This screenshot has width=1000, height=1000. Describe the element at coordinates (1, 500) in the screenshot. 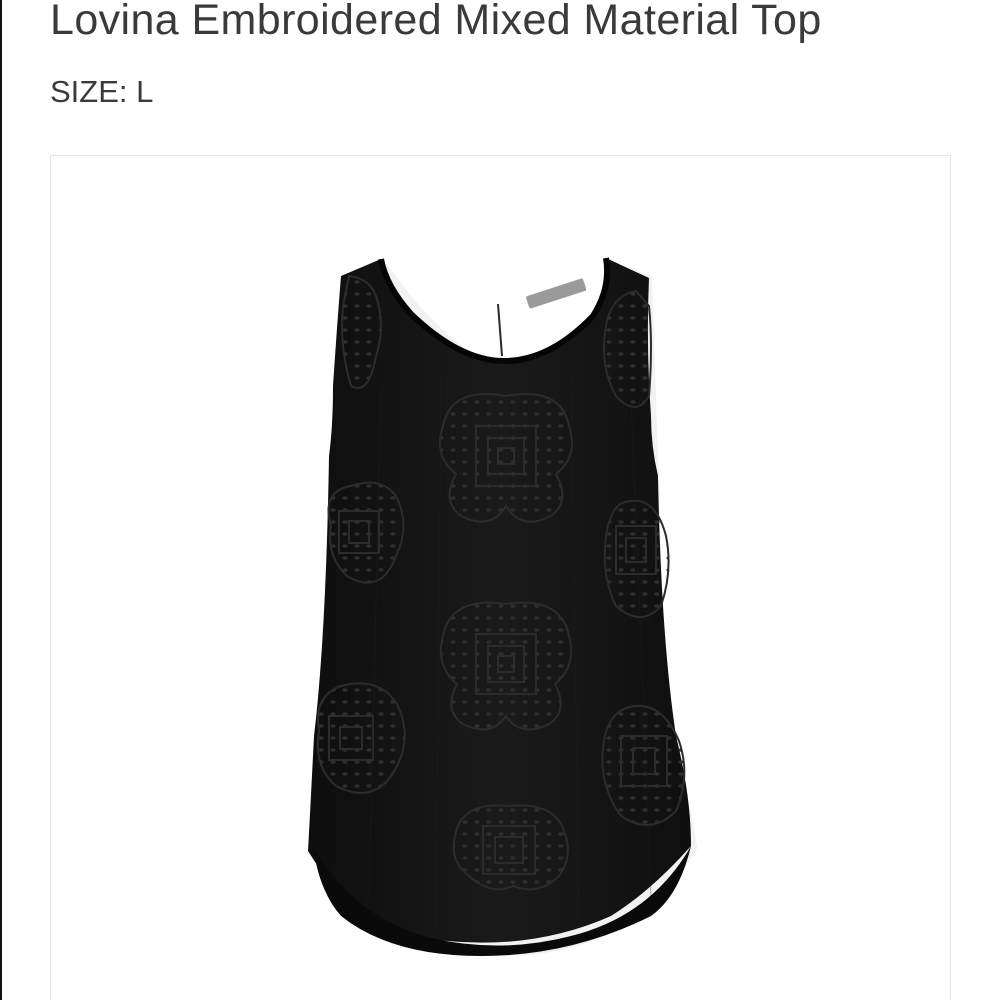

I see `left-edge-divider` at that location.